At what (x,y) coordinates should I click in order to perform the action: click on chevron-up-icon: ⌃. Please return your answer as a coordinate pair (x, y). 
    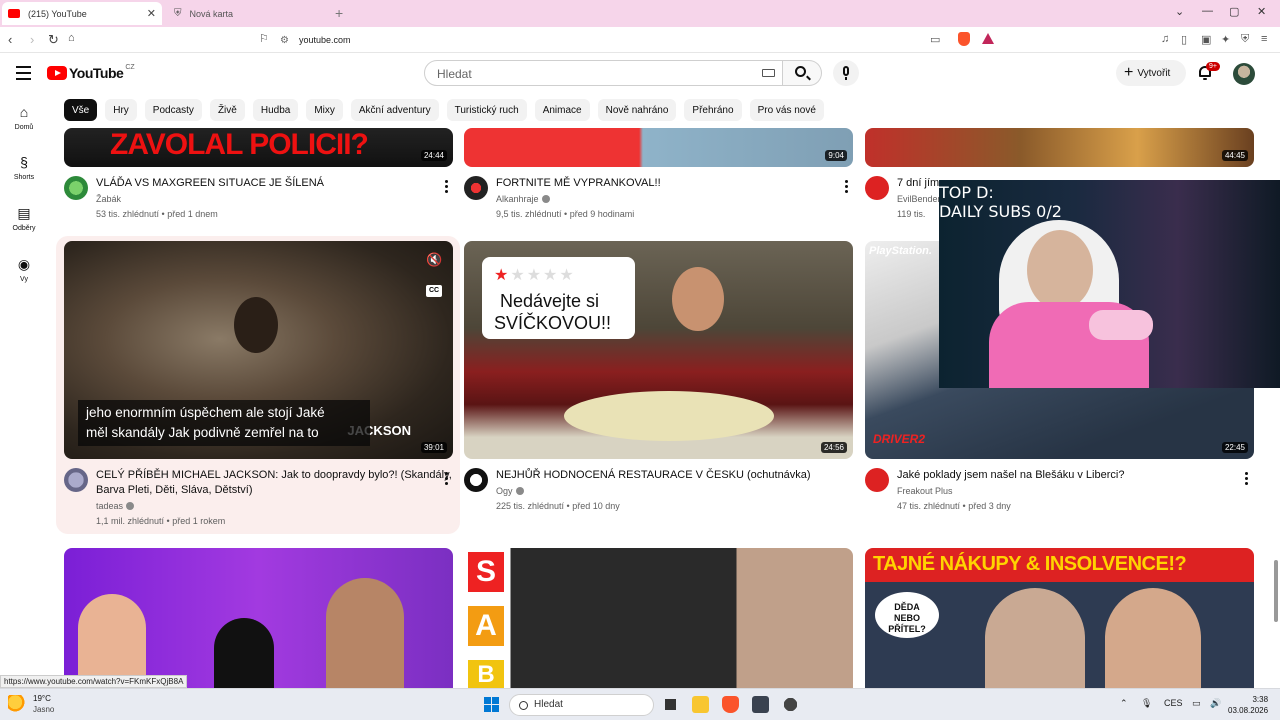
    Looking at the image, I should click on (1124, 703).